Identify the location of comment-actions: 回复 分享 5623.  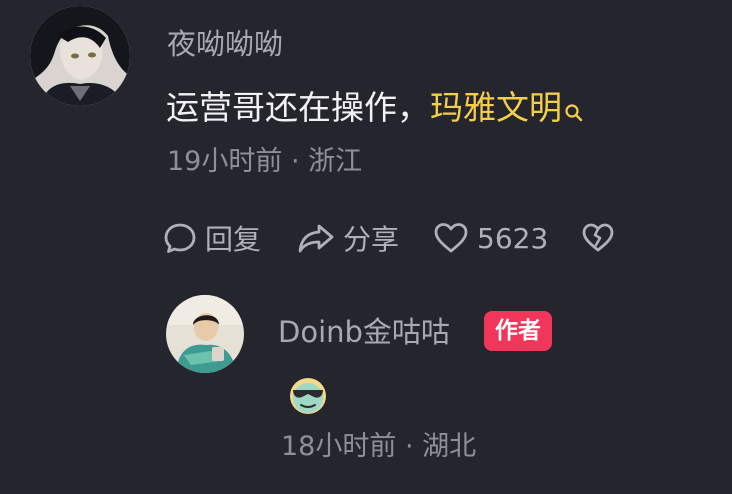
(398, 238).